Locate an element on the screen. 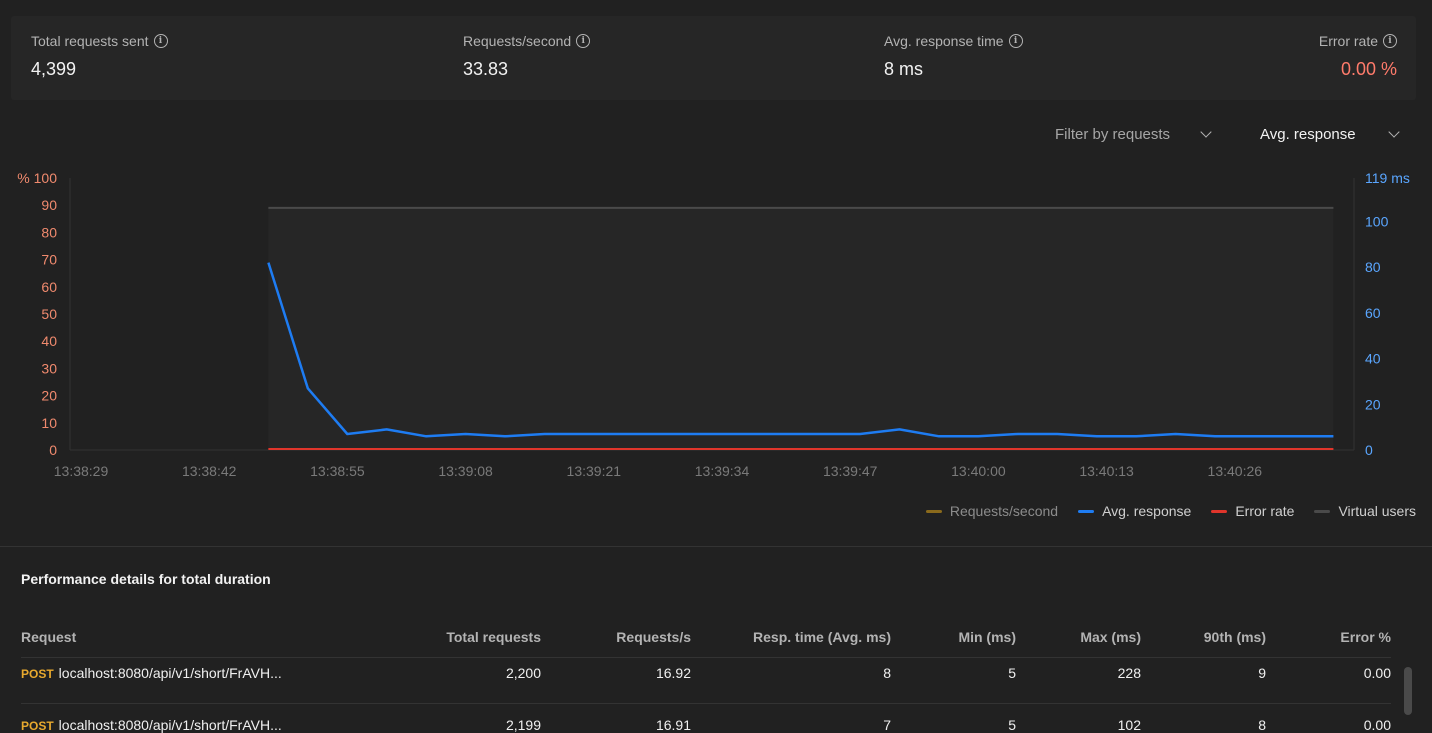 The height and width of the screenshot is (733, 1432). x-tick-label: 13:40:26 is located at coordinates (1235, 471).